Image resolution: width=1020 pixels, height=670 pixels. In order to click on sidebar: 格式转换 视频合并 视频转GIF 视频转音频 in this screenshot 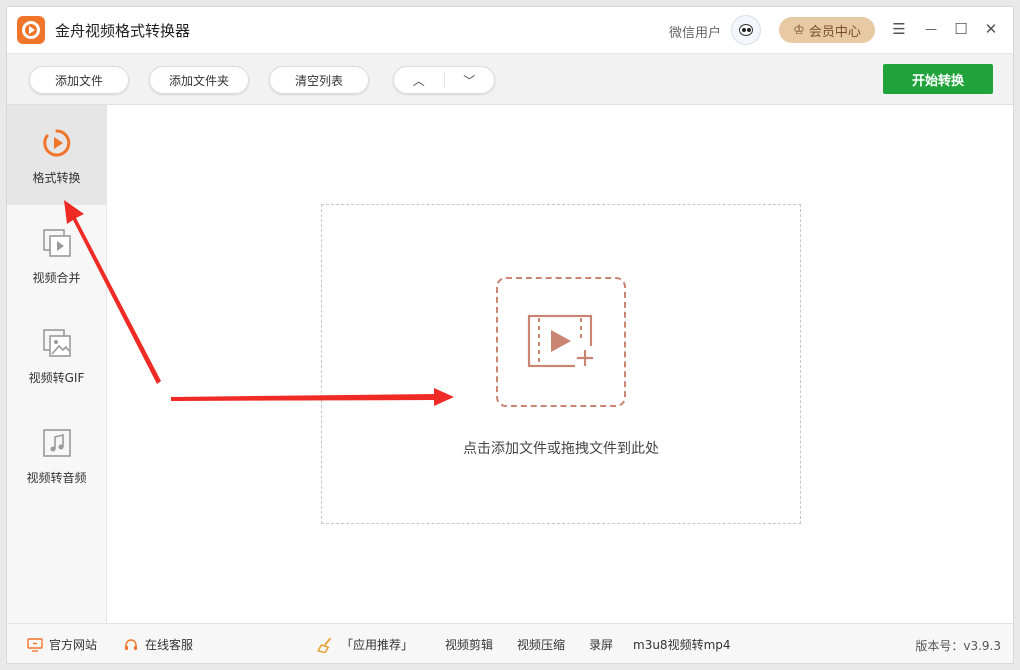, I will do `click(57, 364)`.